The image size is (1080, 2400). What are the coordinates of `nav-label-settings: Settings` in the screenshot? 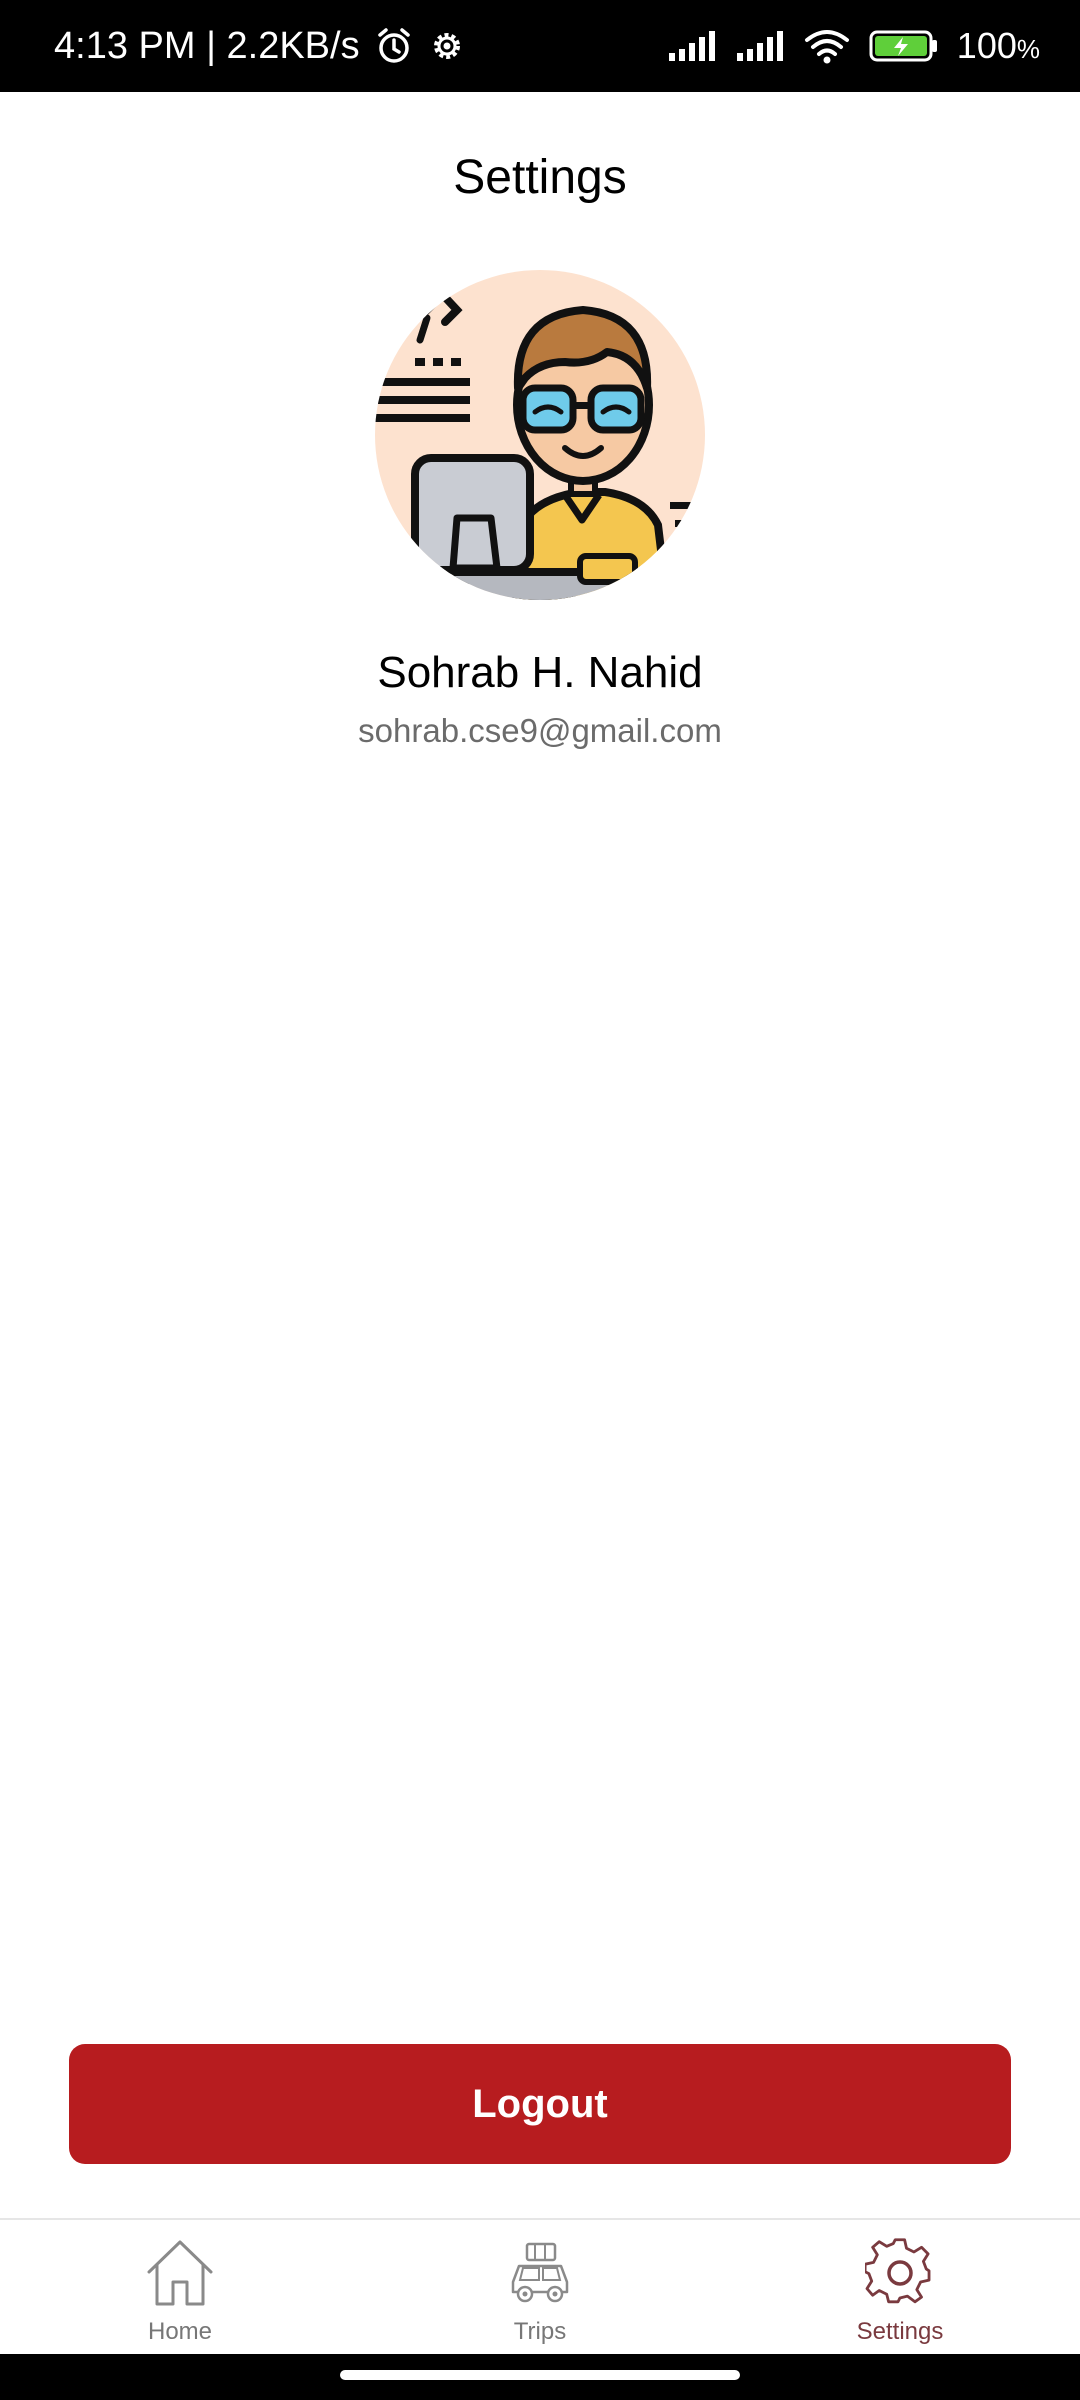 It's located at (900, 2331).